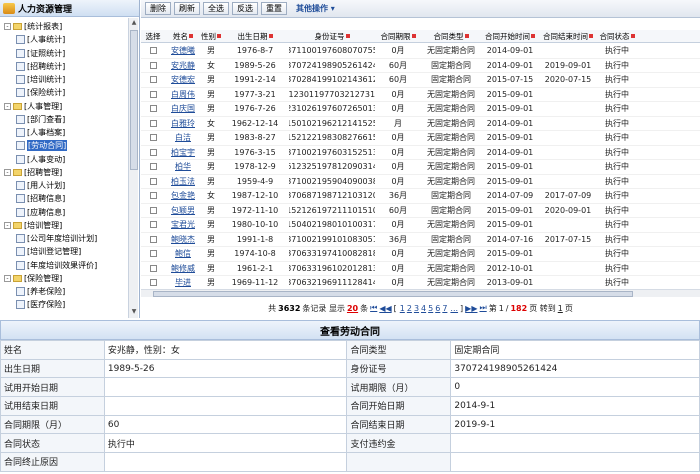 This screenshot has height=474, width=700. I want to click on employee-name-link: 白周伟, so click(183, 95).